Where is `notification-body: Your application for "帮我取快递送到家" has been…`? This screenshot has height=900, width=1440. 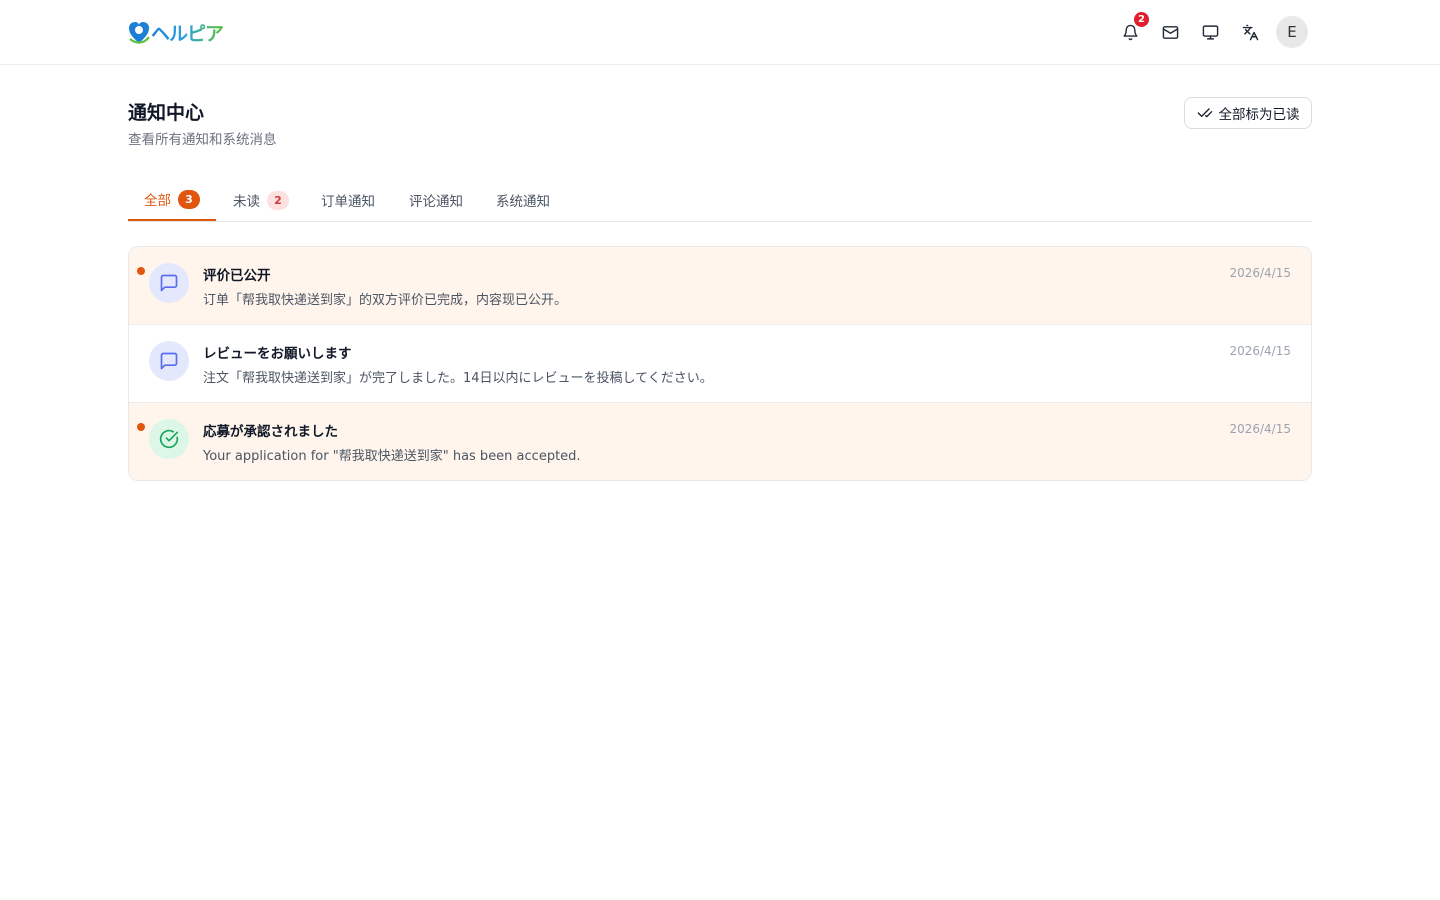 notification-body: Your application for "帮我取快递送到家" has been… is located at coordinates (392, 456).